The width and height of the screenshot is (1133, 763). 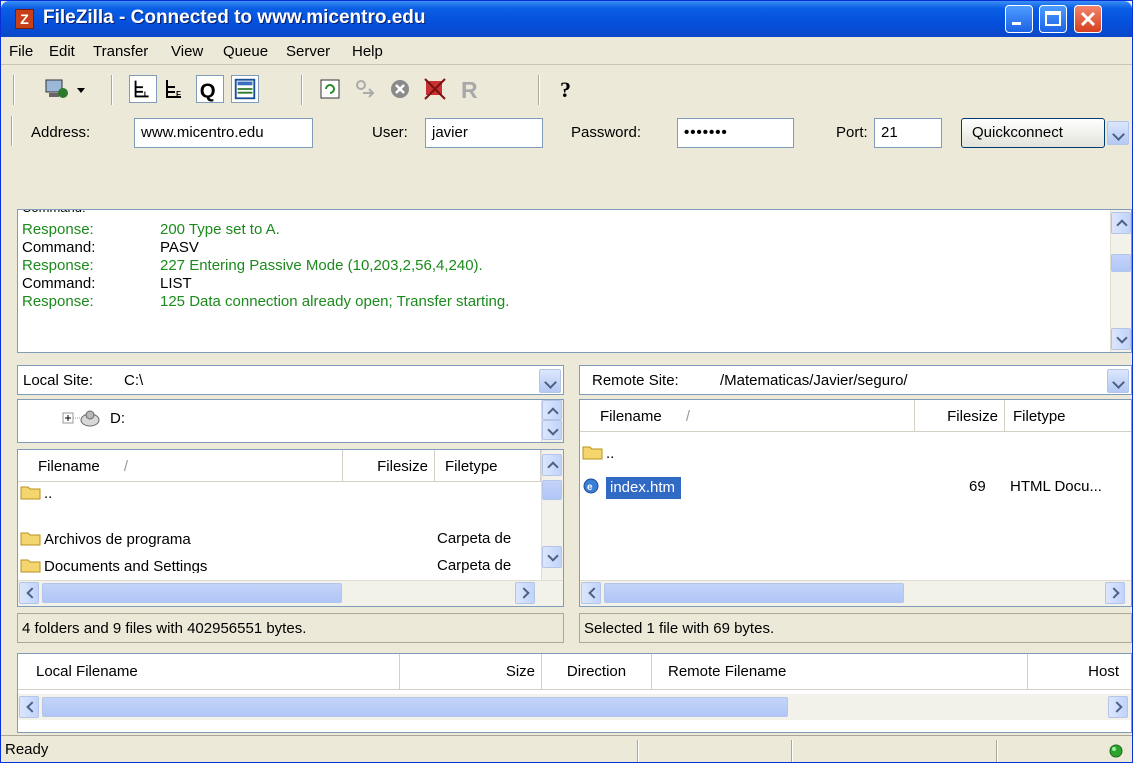 What do you see at coordinates (330, 89) in the screenshot?
I see `refresh-icon` at bounding box center [330, 89].